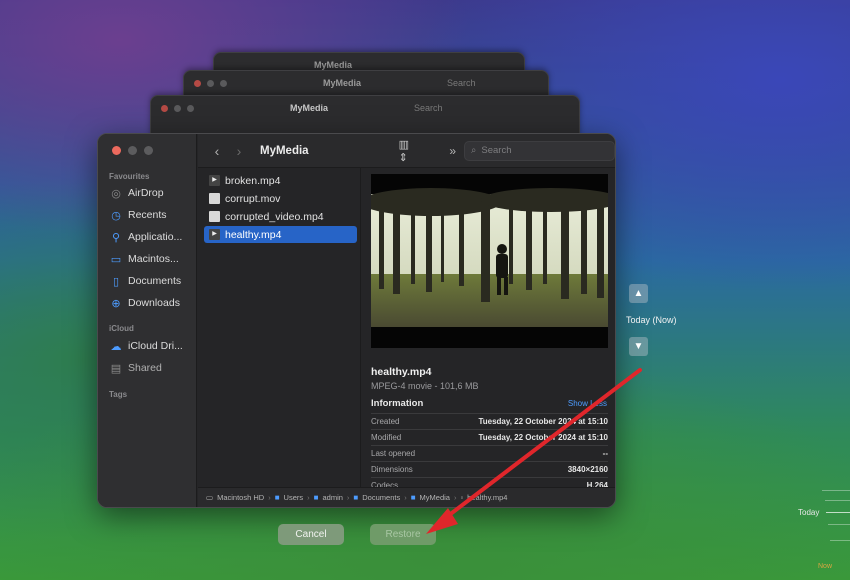 This screenshot has height=580, width=850. What do you see at coordinates (534, 451) in the screenshot?
I see `annotation-arrow` at bounding box center [534, 451].